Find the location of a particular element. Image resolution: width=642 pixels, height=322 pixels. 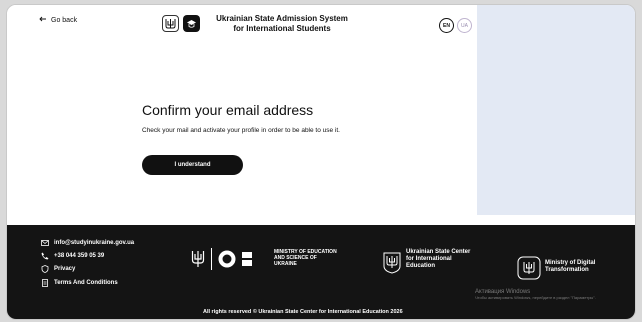

document-icon is located at coordinates (45, 283).